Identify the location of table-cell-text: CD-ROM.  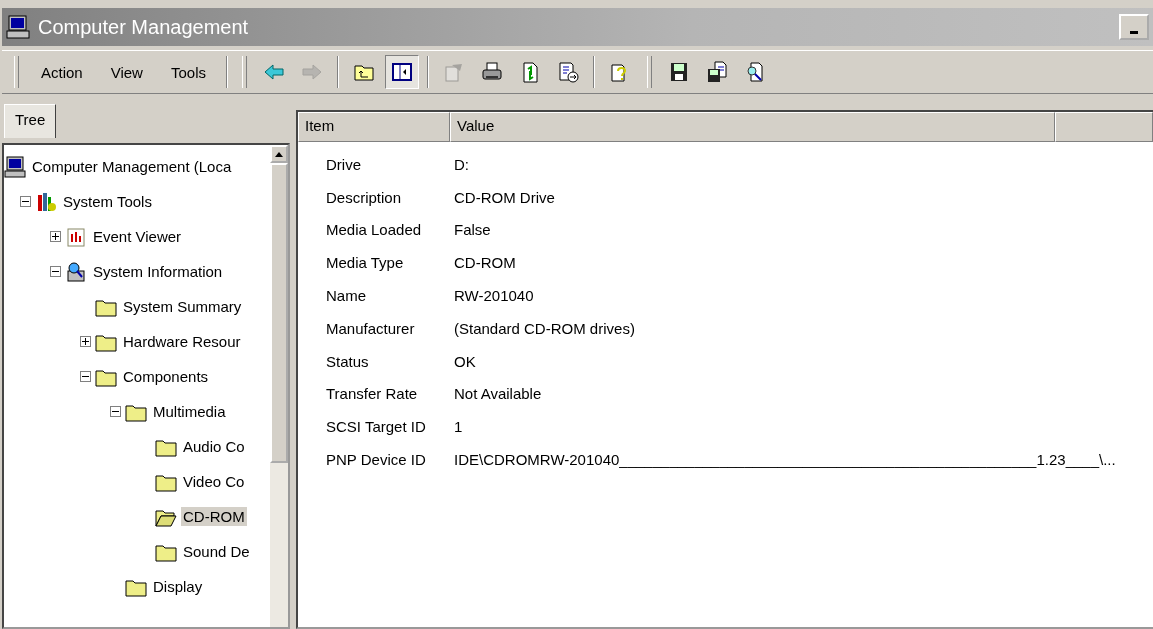
(484, 263).